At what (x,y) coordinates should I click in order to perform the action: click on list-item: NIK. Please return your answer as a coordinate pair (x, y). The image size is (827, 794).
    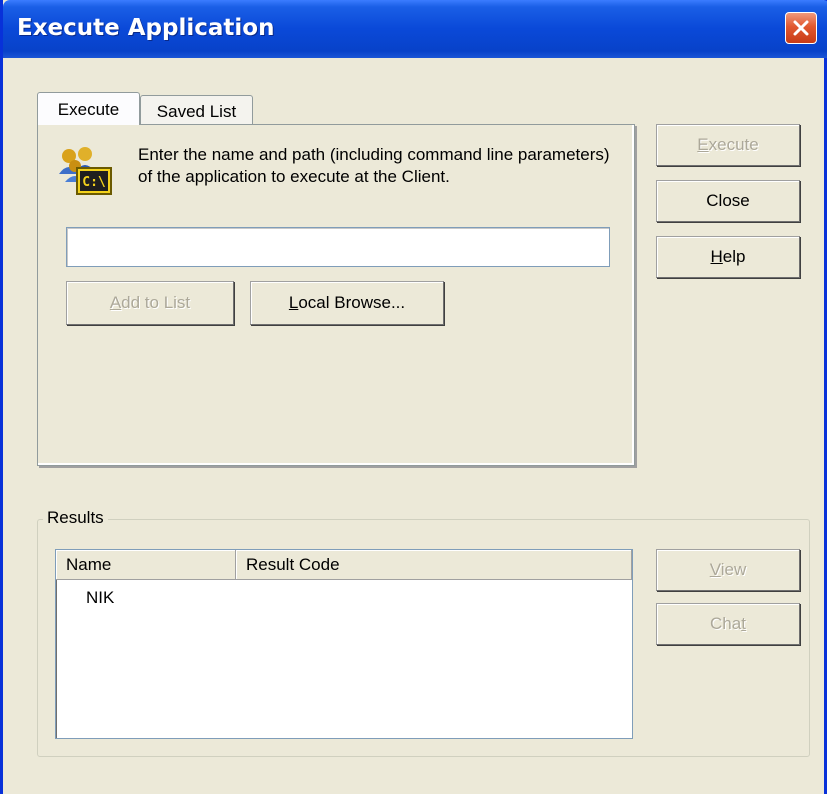
    Looking at the image, I should click on (100, 598).